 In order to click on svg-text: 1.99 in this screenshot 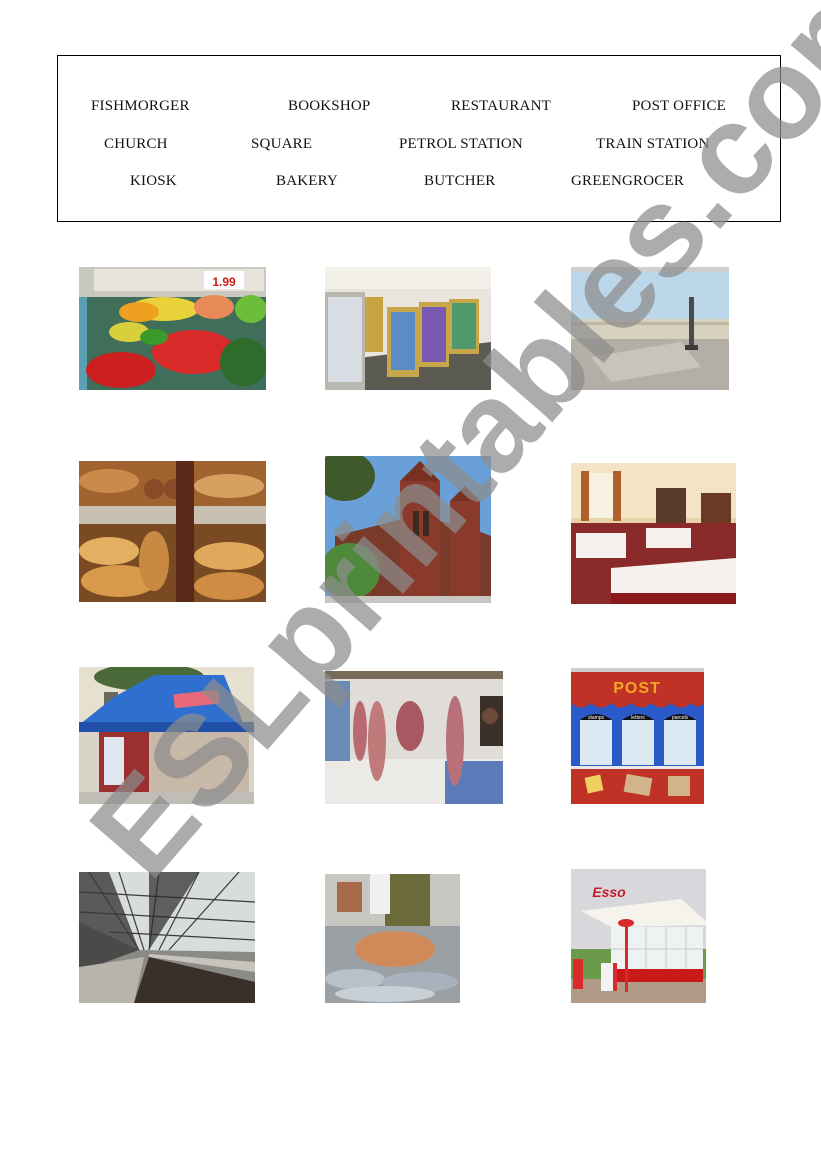, I will do `click(224, 282)`.